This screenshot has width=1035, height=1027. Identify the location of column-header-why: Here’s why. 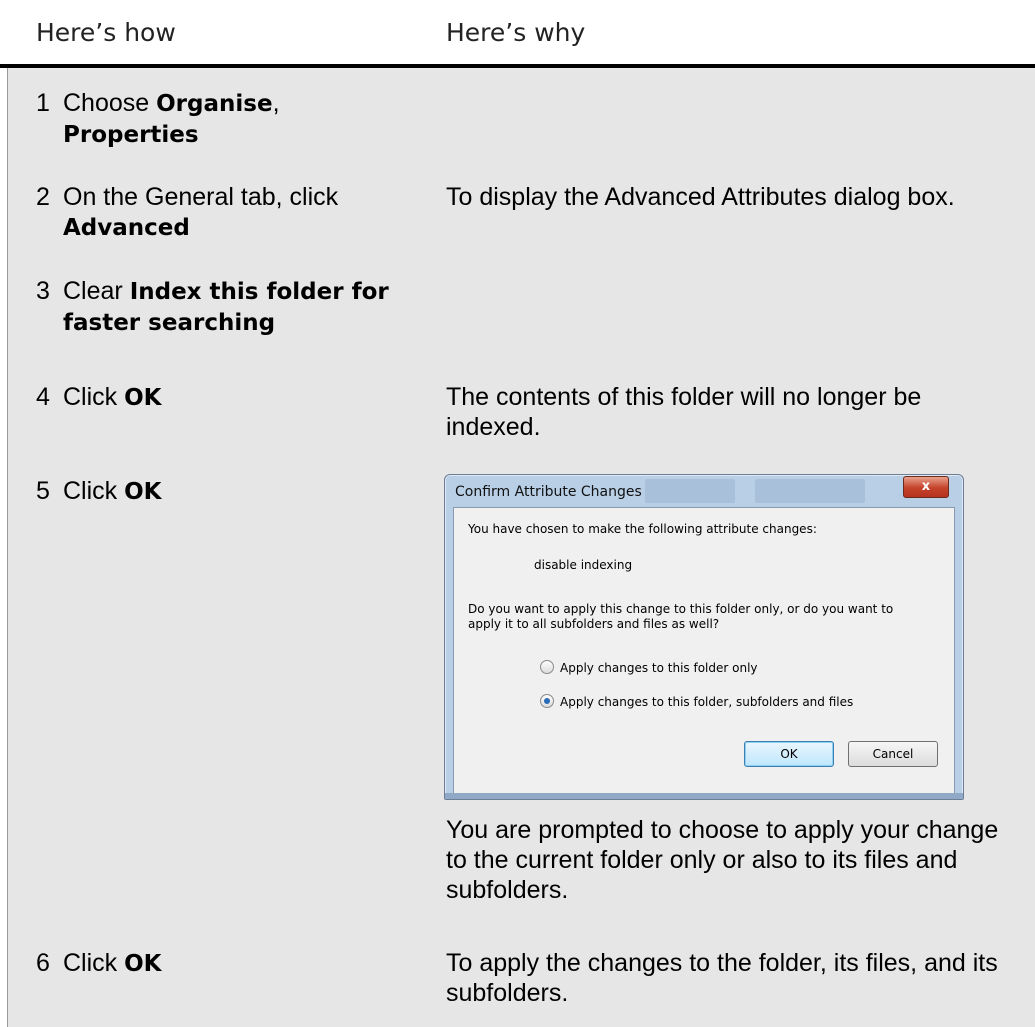
(516, 32).